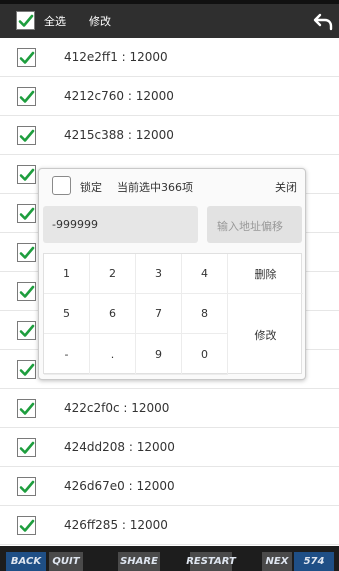  Describe the element at coordinates (55, 21) in the screenshot. I see `select-all-label: 全选` at that location.